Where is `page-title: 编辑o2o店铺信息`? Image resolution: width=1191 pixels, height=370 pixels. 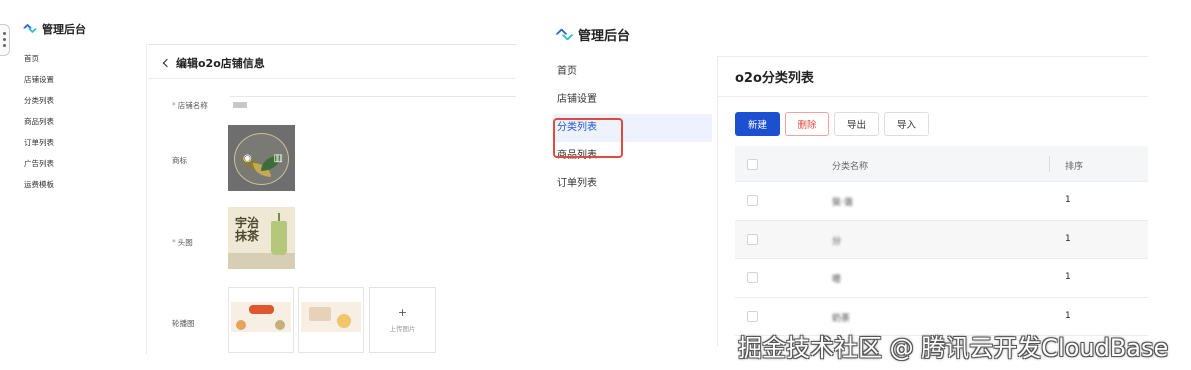 page-title: 编辑o2o店铺信息 is located at coordinates (220, 63).